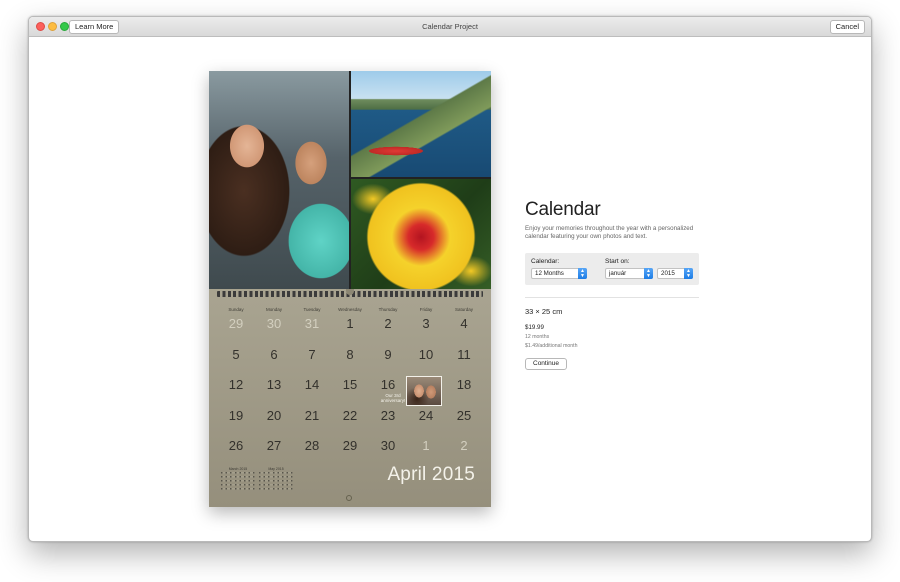  Describe the element at coordinates (847, 27) in the screenshot. I see `cancel-button: Cancel` at that location.